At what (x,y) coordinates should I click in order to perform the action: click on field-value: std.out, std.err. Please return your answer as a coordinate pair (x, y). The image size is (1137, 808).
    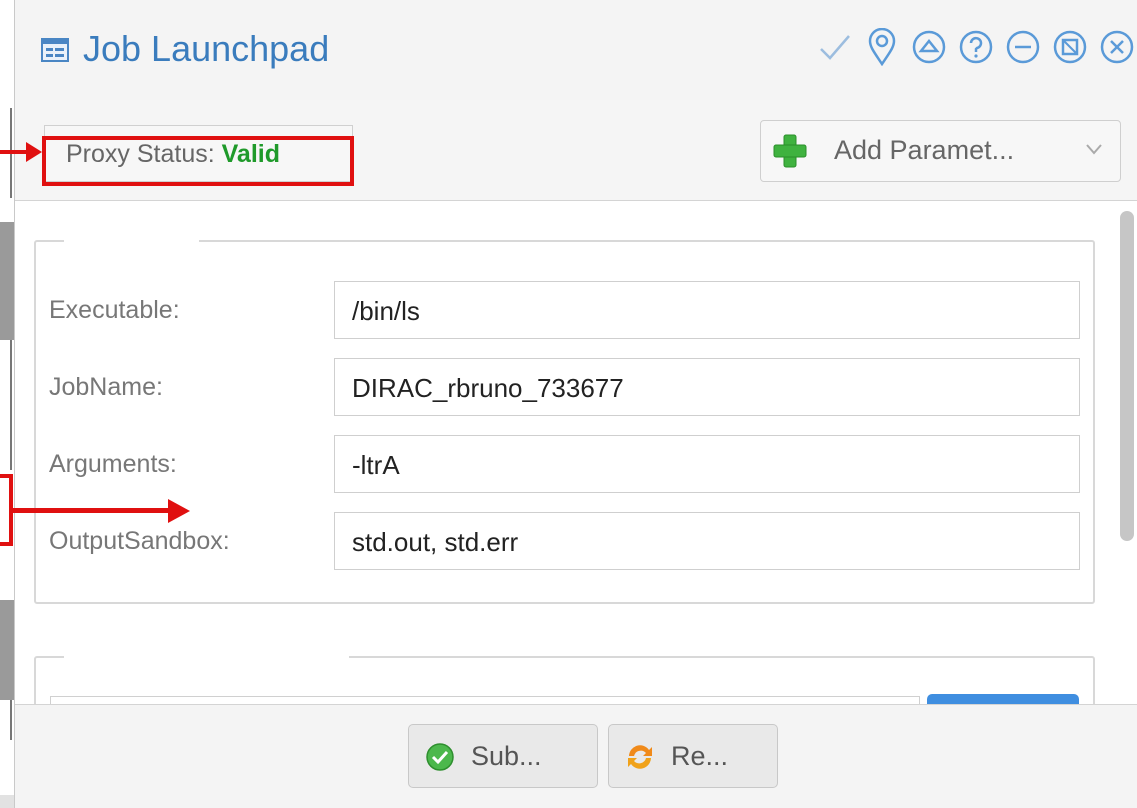
    Looking at the image, I should click on (435, 542).